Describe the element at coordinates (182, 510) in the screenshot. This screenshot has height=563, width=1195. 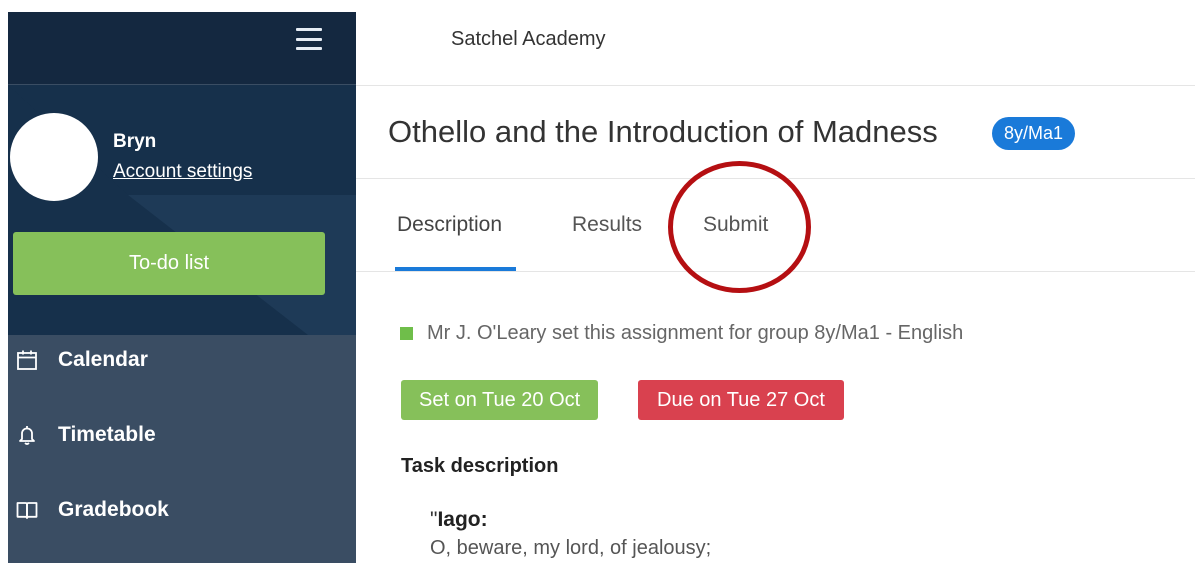
I see `sidebar-item-gradebook: Gradebook` at that location.